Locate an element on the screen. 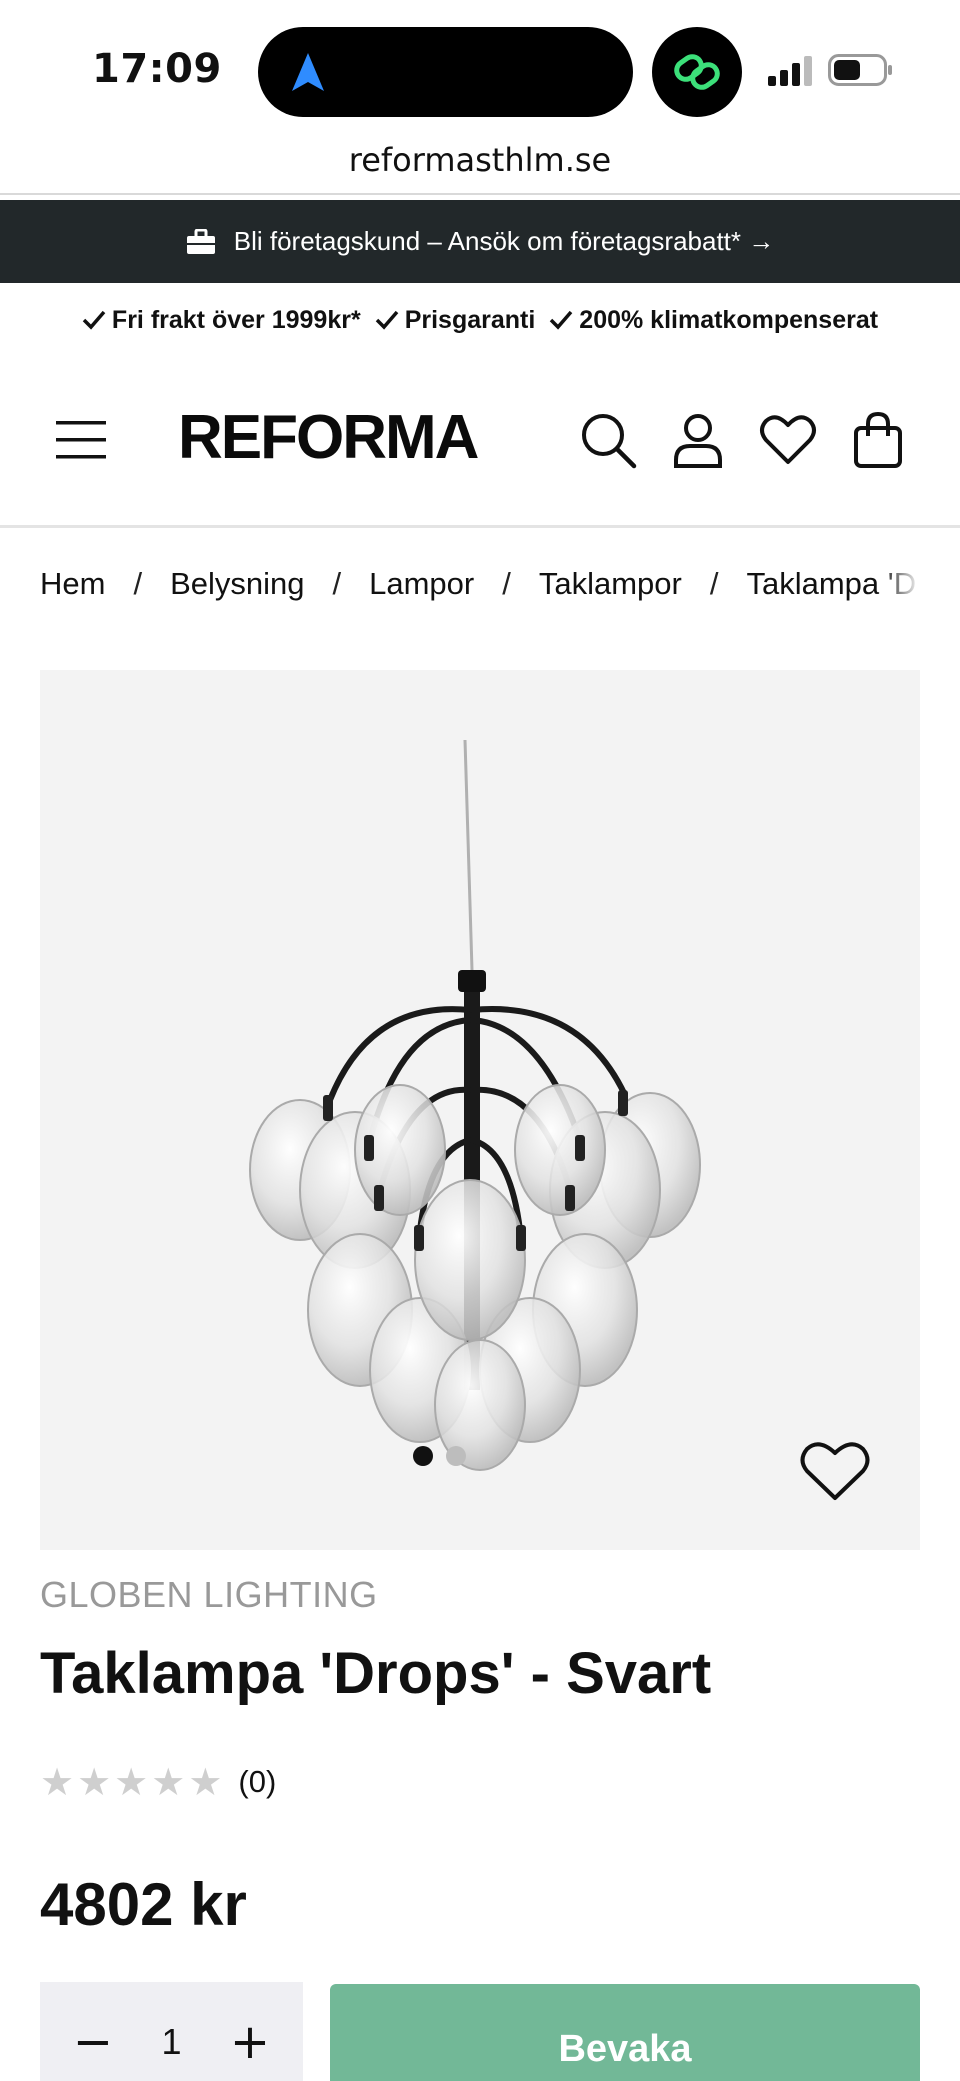  breadcrumb-item: Belysning is located at coordinates (237, 583).